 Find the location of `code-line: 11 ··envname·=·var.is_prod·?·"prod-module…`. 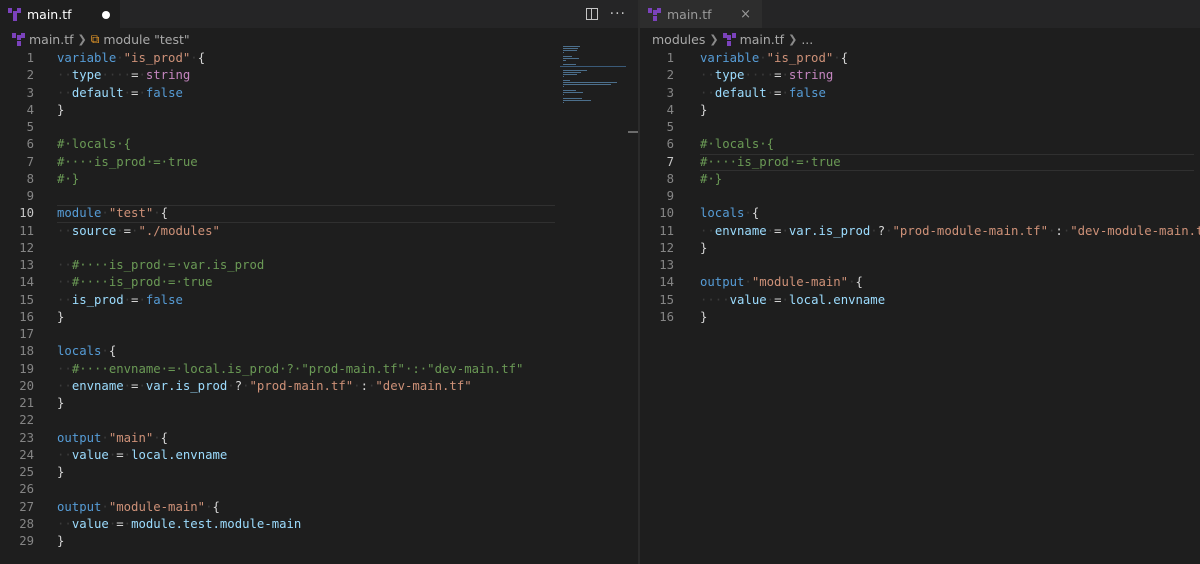

code-line: 11 ··envname·=·var.is_prod·?·"prod-module… is located at coordinates (920, 231).